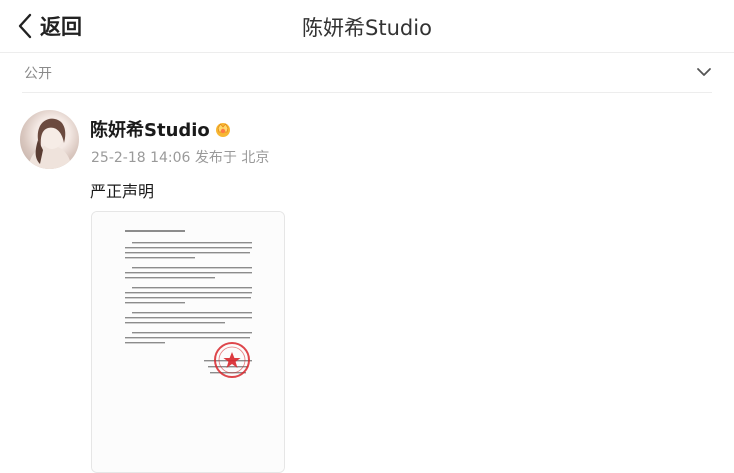 This screenshot has width=734, height=473. I want to click on document-page-image, so click(188, 342).